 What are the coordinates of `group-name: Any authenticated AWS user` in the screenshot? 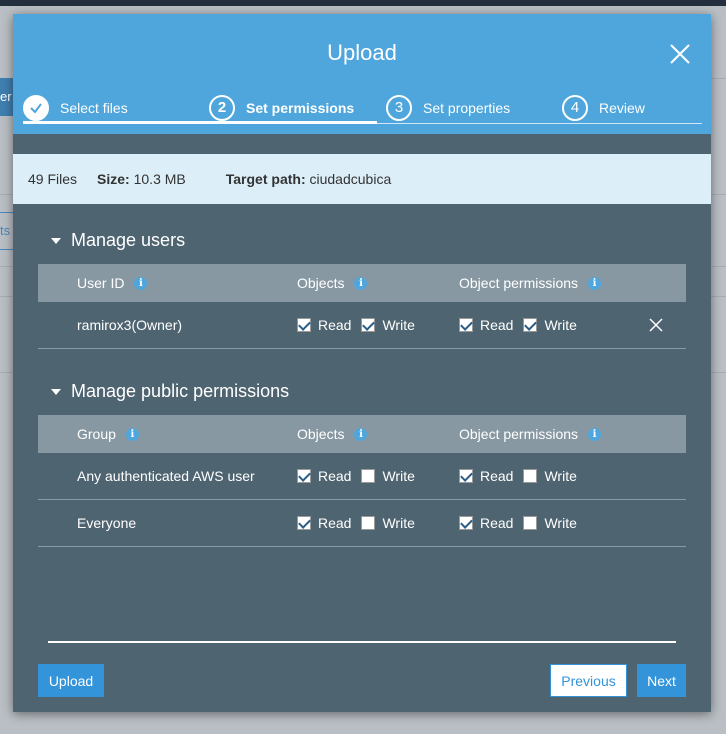 It's located at (166, 476).